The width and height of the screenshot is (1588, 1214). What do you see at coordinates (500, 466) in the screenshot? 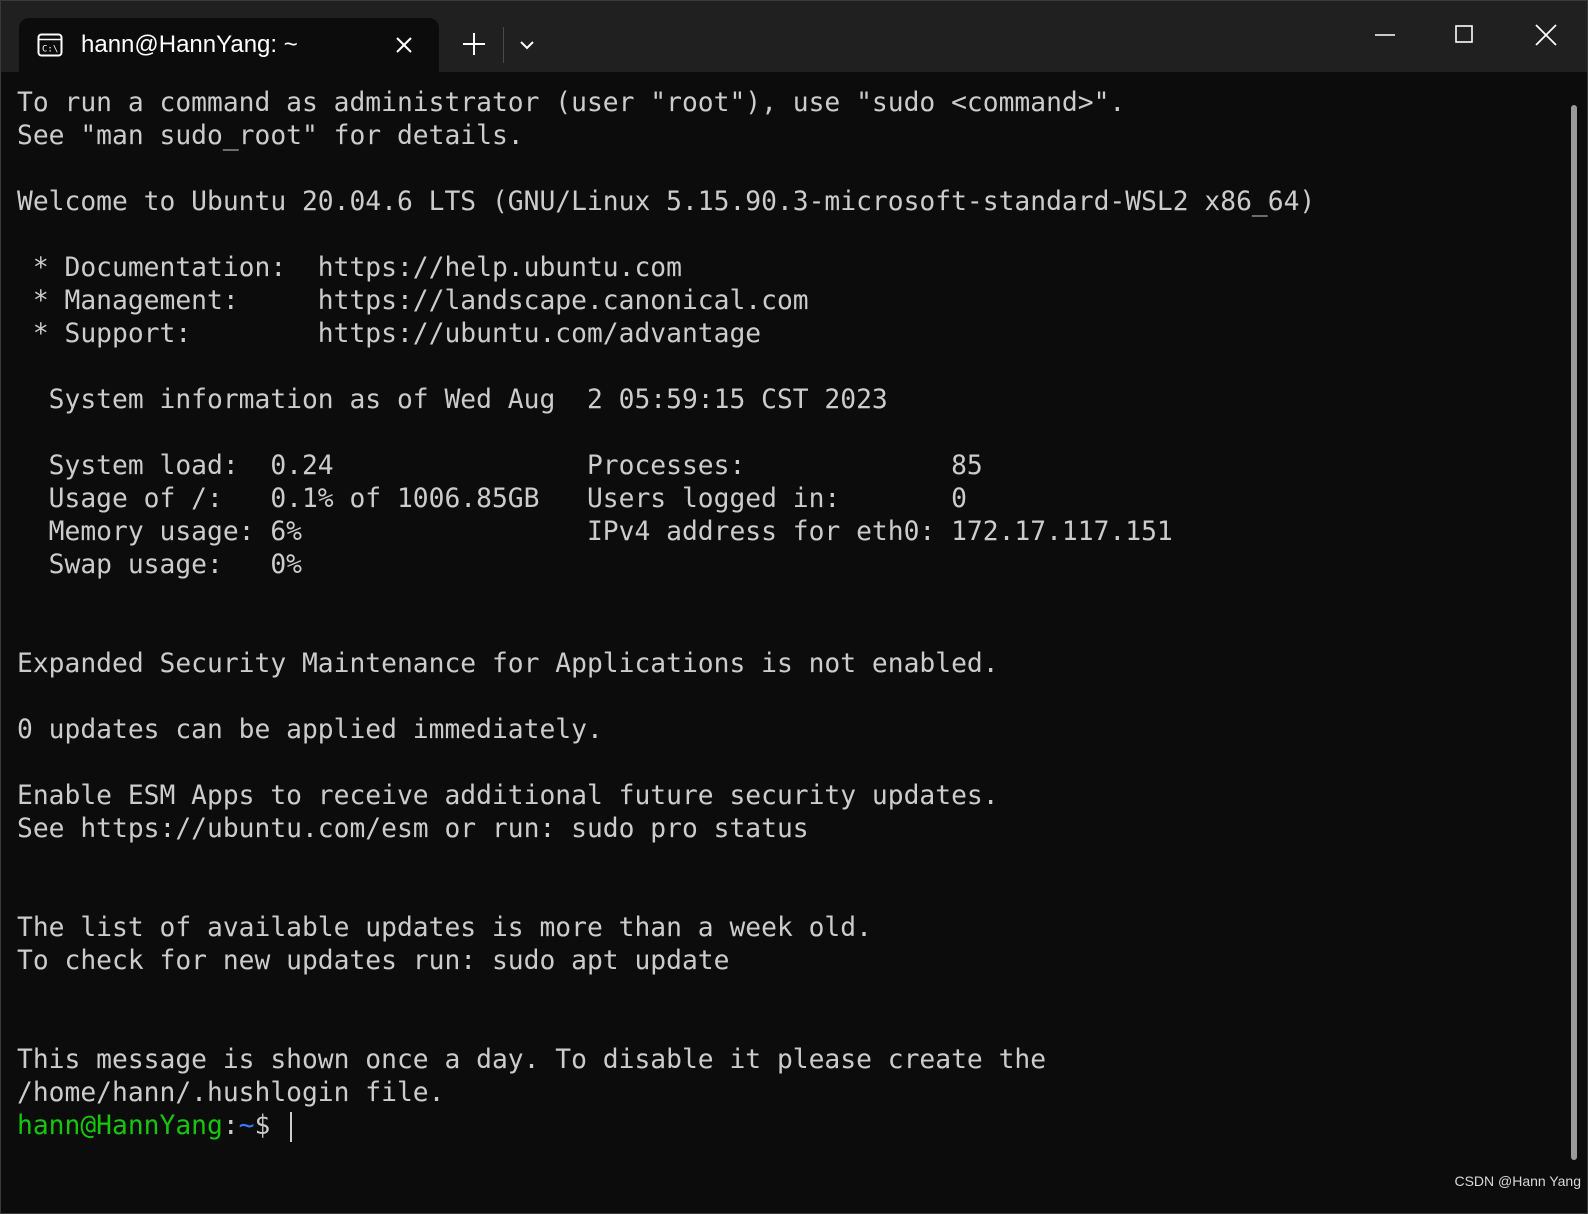
I see `terminal-line: System load: 0.24 Processes: 85` at bounding box center [500, 466].